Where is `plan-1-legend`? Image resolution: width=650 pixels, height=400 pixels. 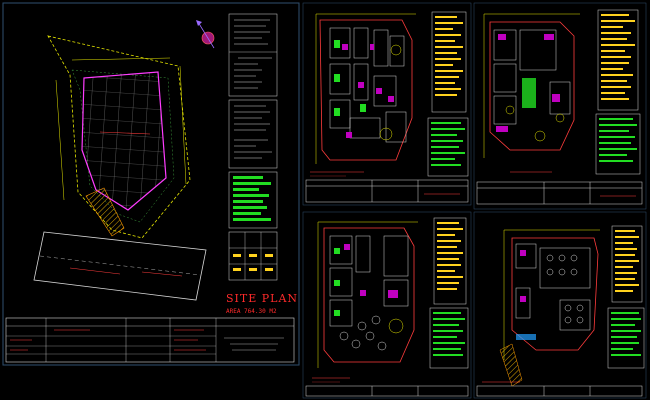
plan-1-legend is located at coordinates (387, 107).